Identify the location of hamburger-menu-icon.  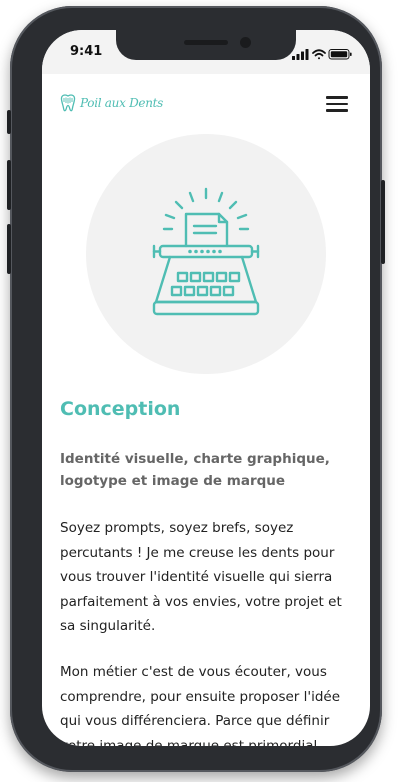
(338, 104).